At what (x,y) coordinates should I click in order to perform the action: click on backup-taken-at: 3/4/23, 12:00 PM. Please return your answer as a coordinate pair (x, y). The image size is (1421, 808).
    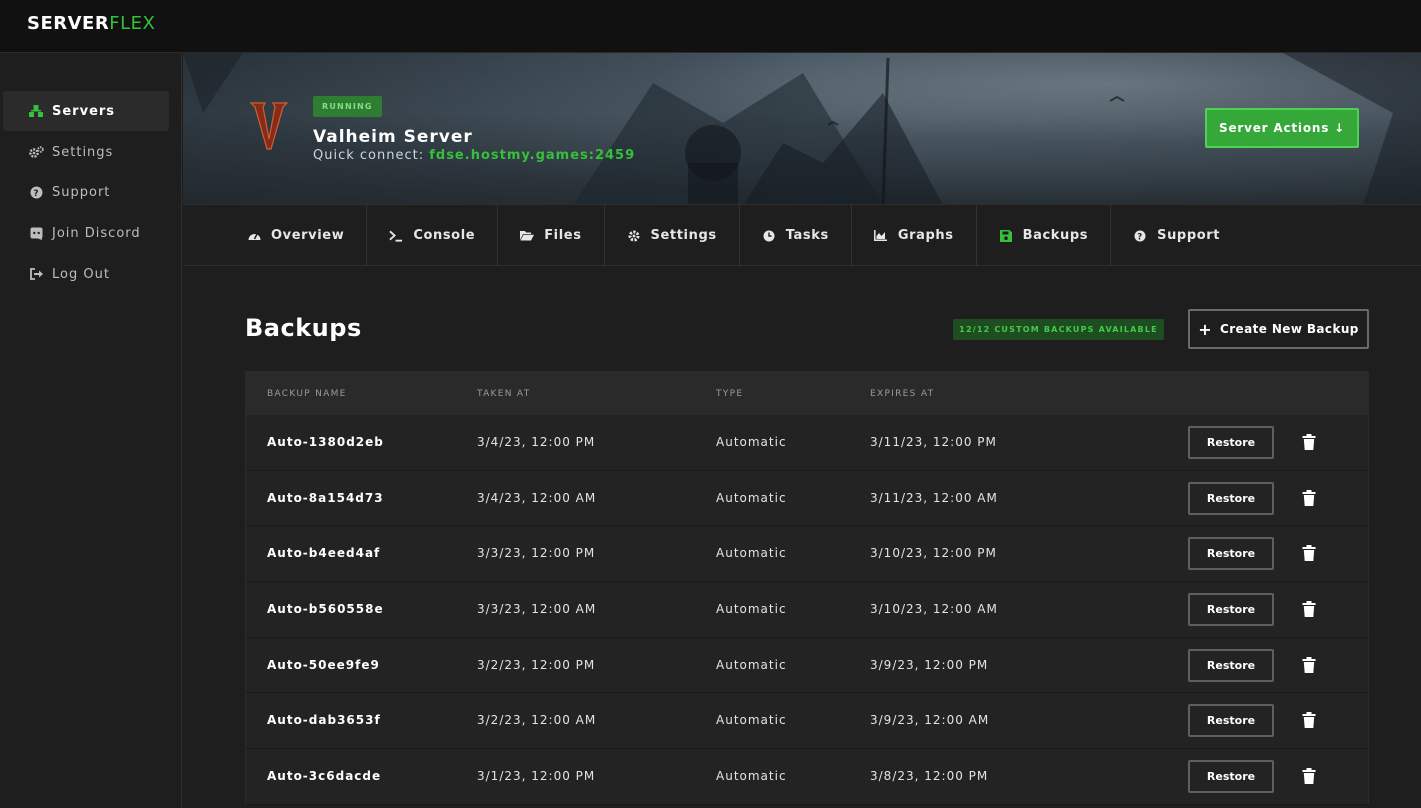
    Looking at the image, I should click on (536, 442).